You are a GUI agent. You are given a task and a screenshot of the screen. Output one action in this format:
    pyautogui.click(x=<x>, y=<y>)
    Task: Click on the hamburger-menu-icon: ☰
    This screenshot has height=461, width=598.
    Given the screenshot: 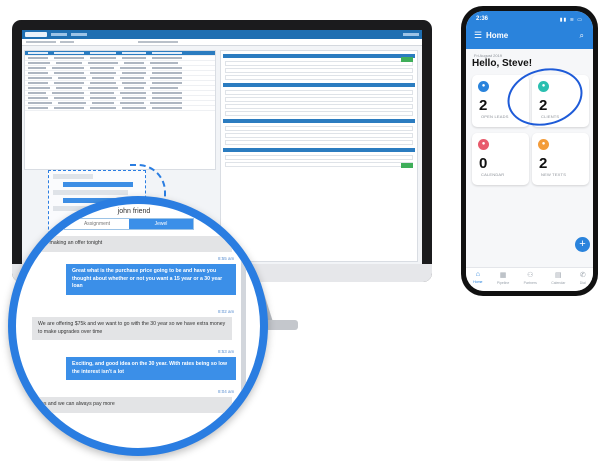 What is the action you would take?
    pyautogui.click(x=478, y=35)
    